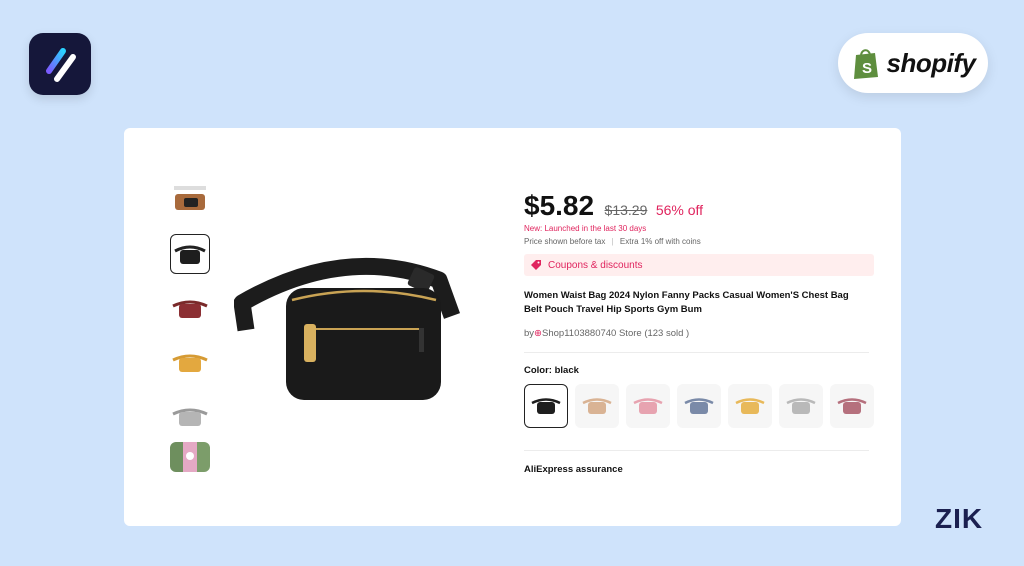 This screenshot has height=566, width=1024. I want to click on store-link: Shop1103880740 Store, so click(592, 333).